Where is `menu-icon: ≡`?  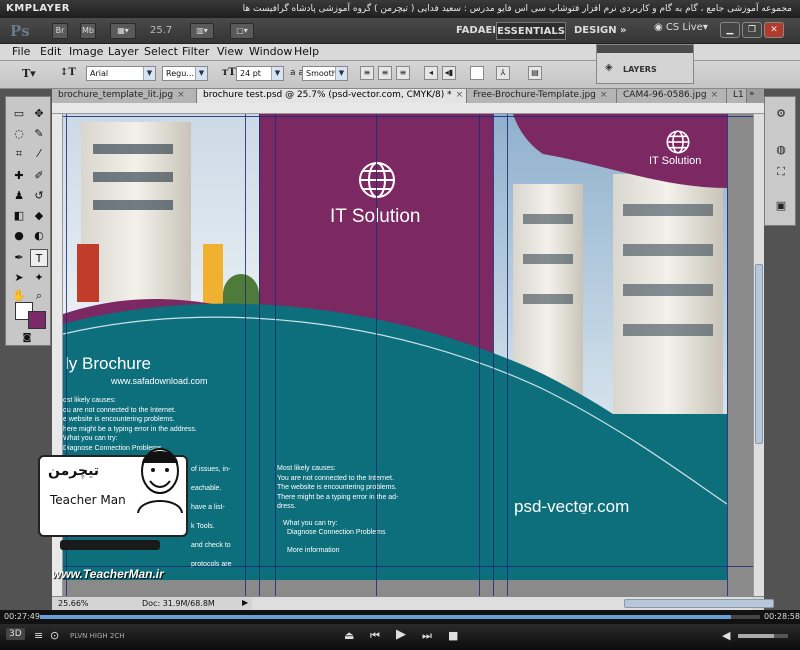
menu-icon: ≡ is located at coordinates (38, 635).